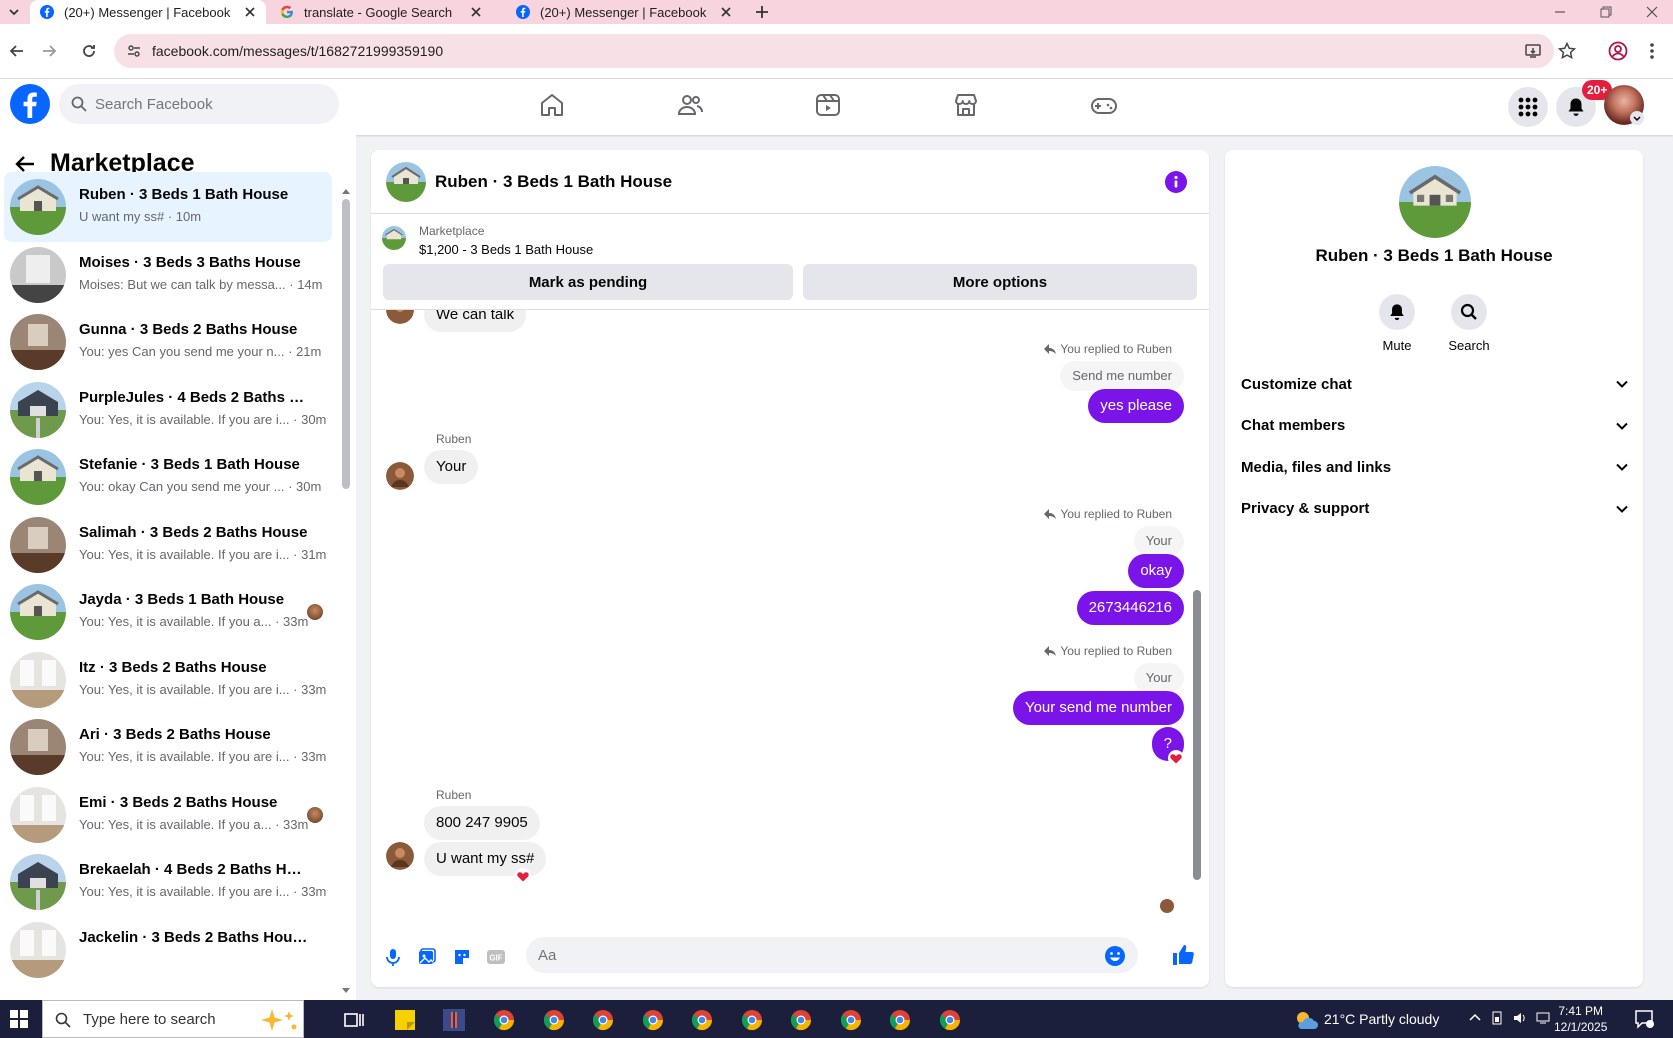 The width and height of the screenshot is (1673, 1038). Describe the element at coordinates (148, 12) in the screenshot. I see `browser-tab-messenger-1: (20+) Messenger | Facebook` at that location.